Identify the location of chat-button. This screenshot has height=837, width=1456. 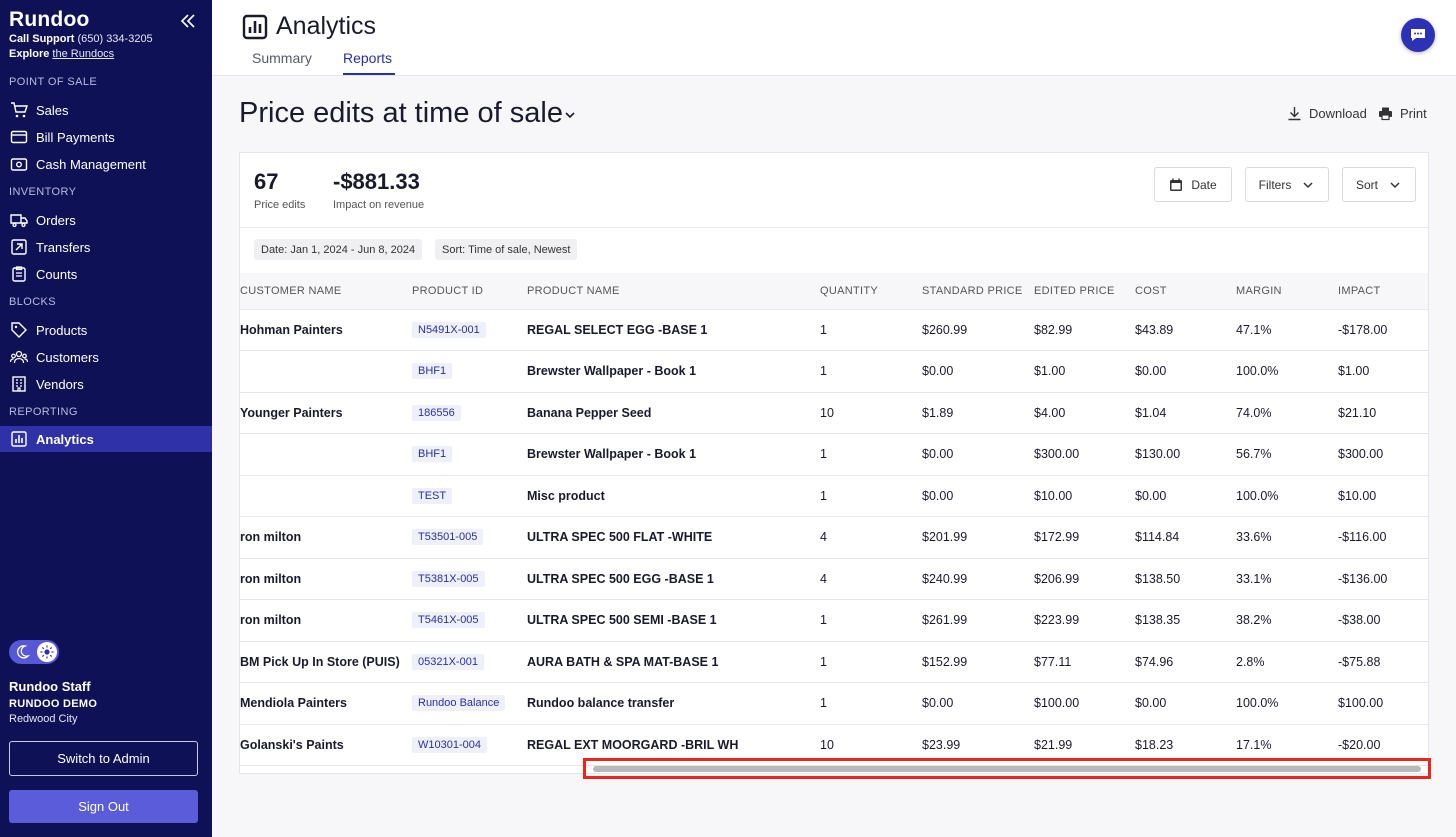
(1418, 35).